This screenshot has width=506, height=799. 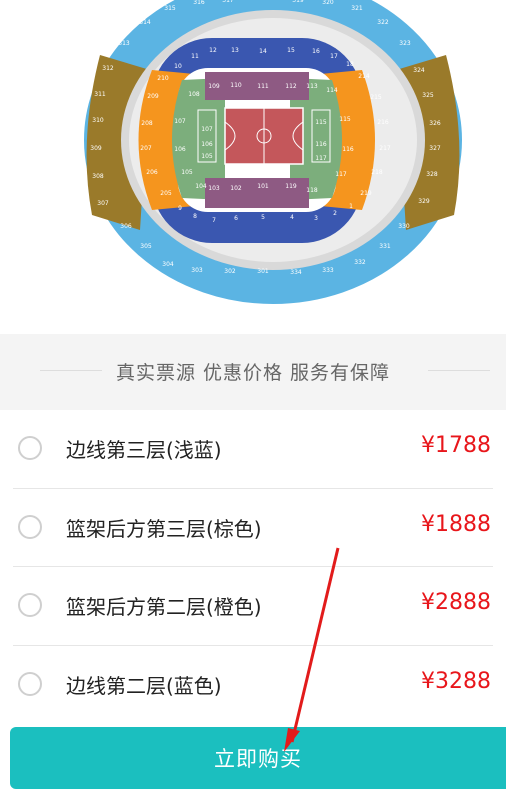 I want to click on map-section-label: 3, so click(x=316, y=218).